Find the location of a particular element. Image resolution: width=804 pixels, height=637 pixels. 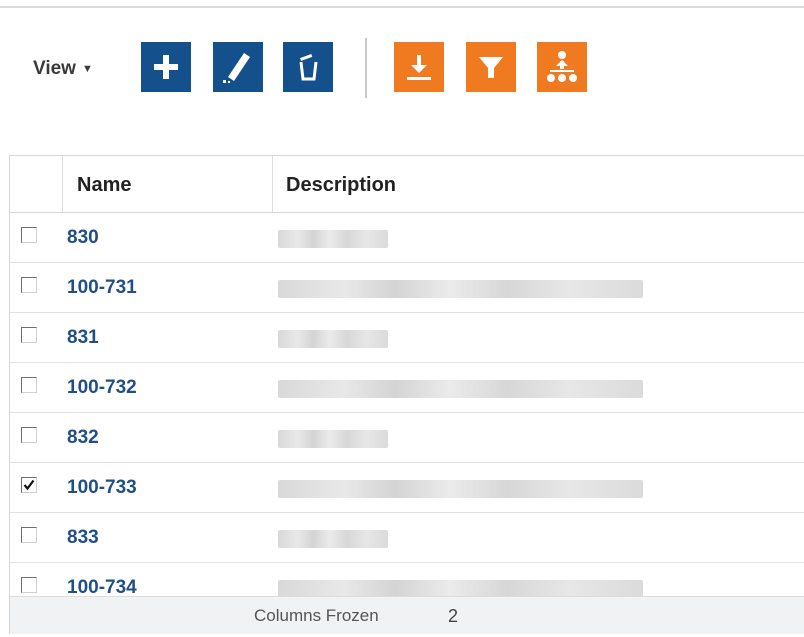

table-row: 831 is located at coordinates (407, 338).